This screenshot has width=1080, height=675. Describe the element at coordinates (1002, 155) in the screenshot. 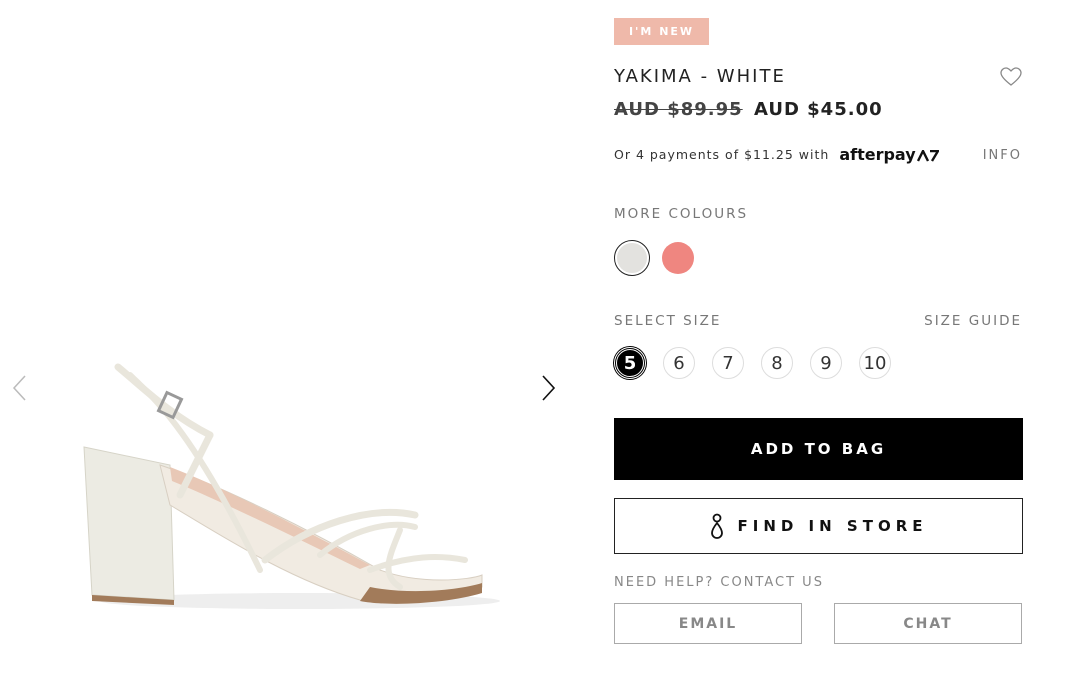

I see `afterpay-info-link: INFO` at that location.